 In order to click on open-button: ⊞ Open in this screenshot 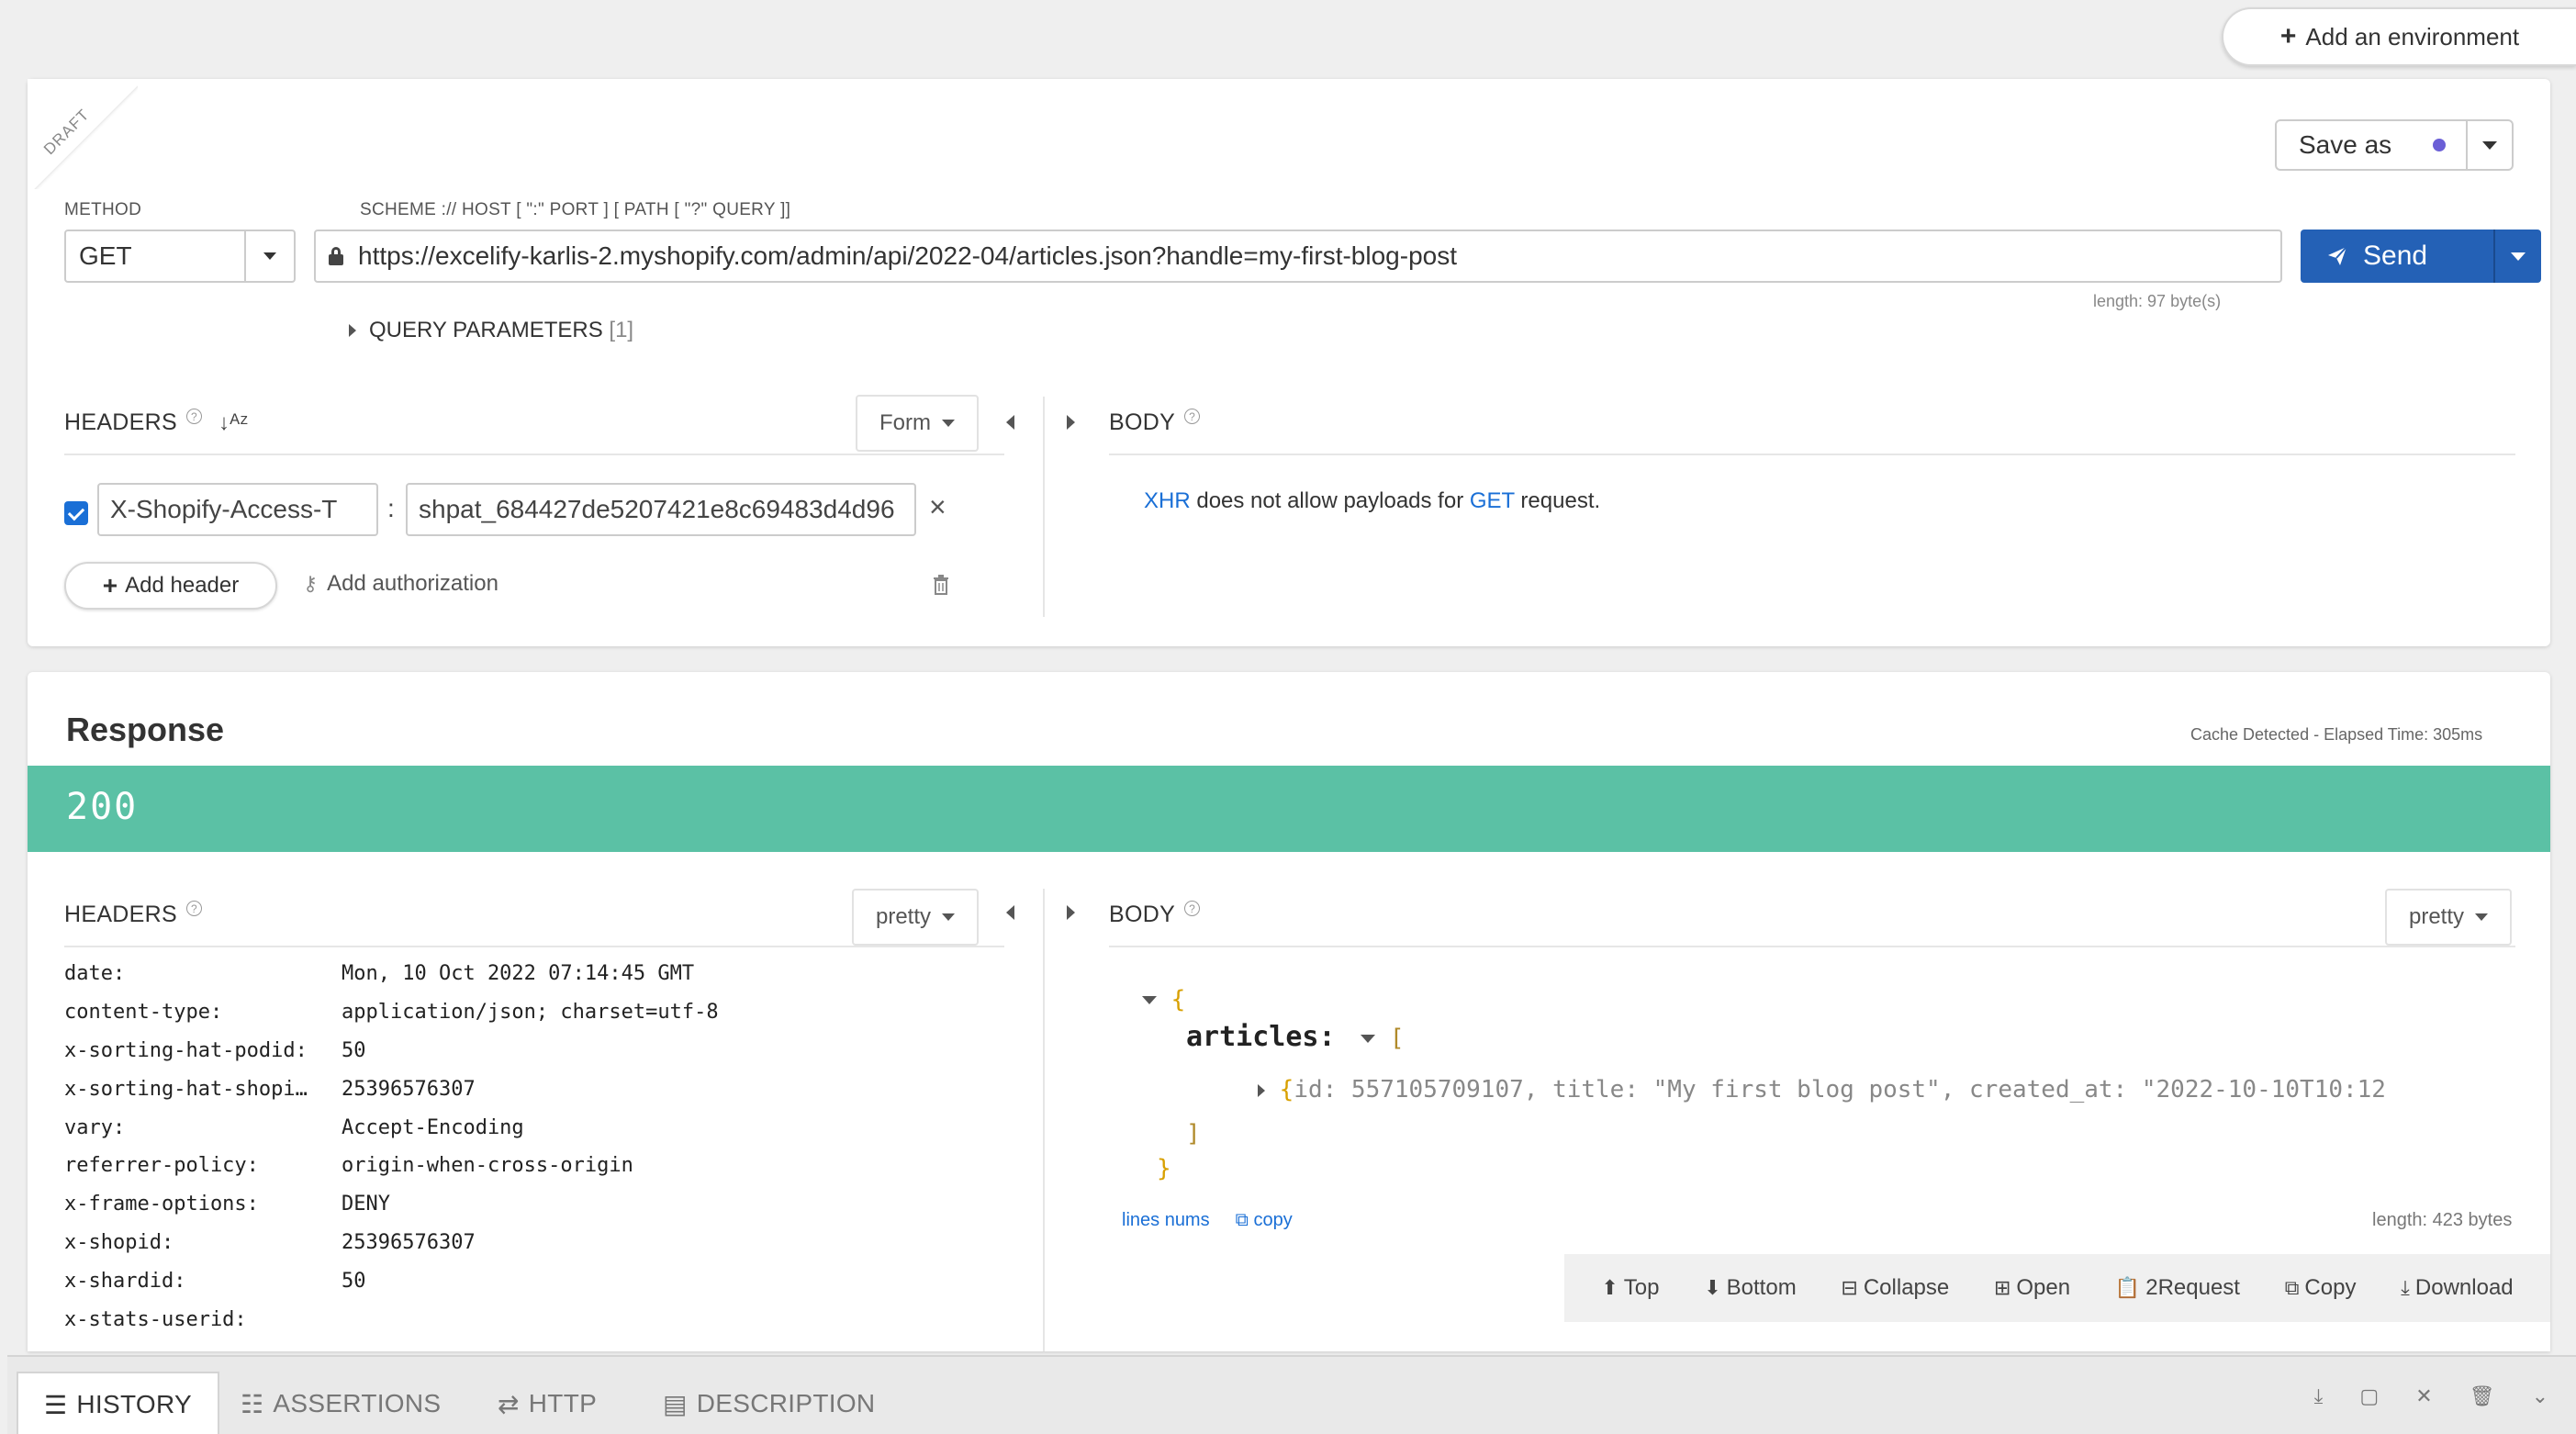, I will do `click(2032, 1288)`.